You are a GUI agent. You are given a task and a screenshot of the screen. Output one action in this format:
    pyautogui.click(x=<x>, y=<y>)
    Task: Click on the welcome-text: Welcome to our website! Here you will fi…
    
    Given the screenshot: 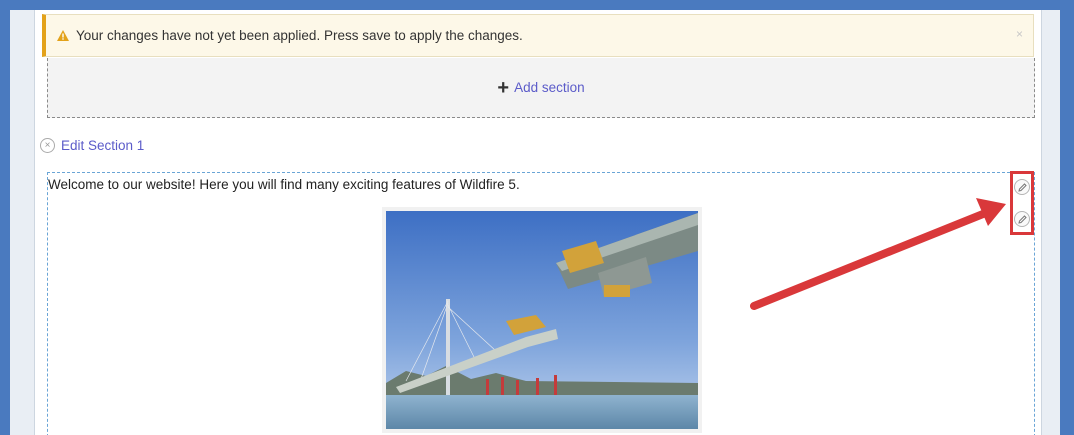 What is the action you would take?
    pyautogui.click(x=284, y=184)
    